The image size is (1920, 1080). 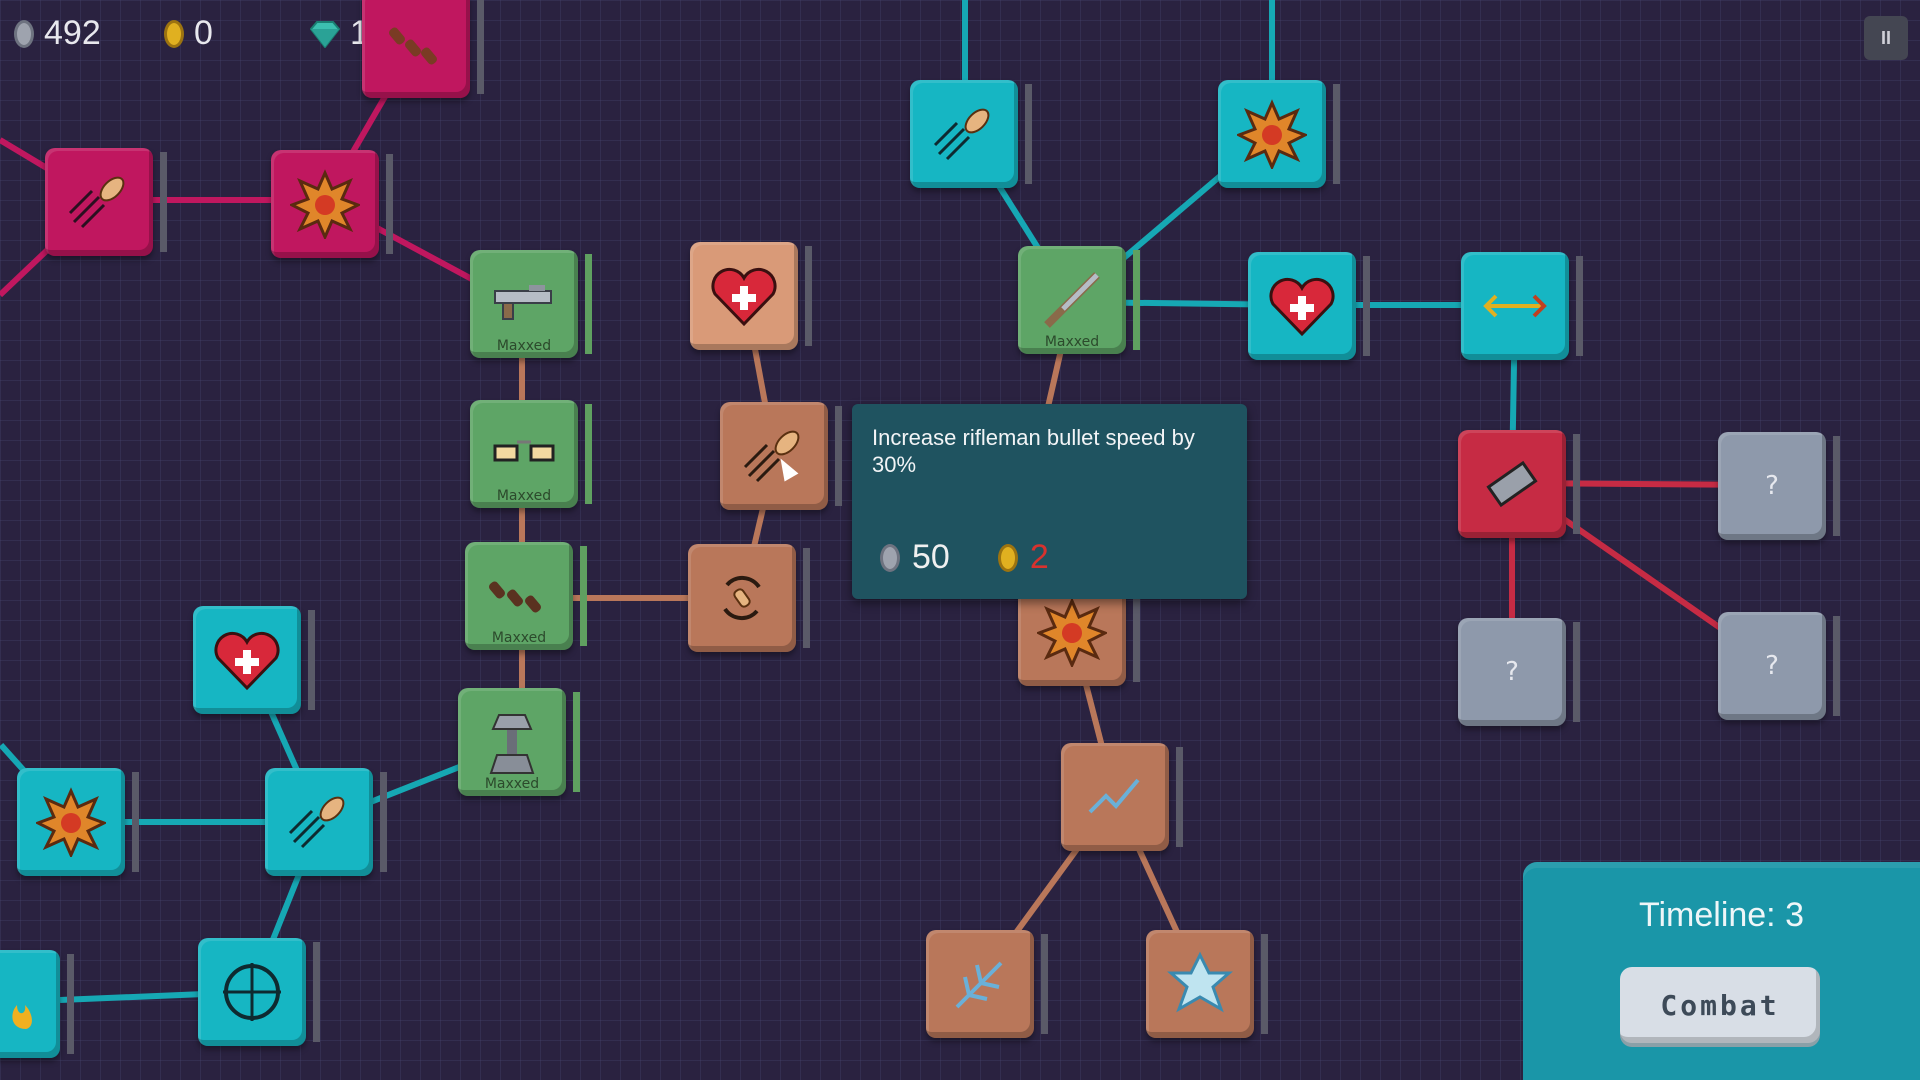 I want to click on node-teal-arrow, so click(x=1522, y=306).